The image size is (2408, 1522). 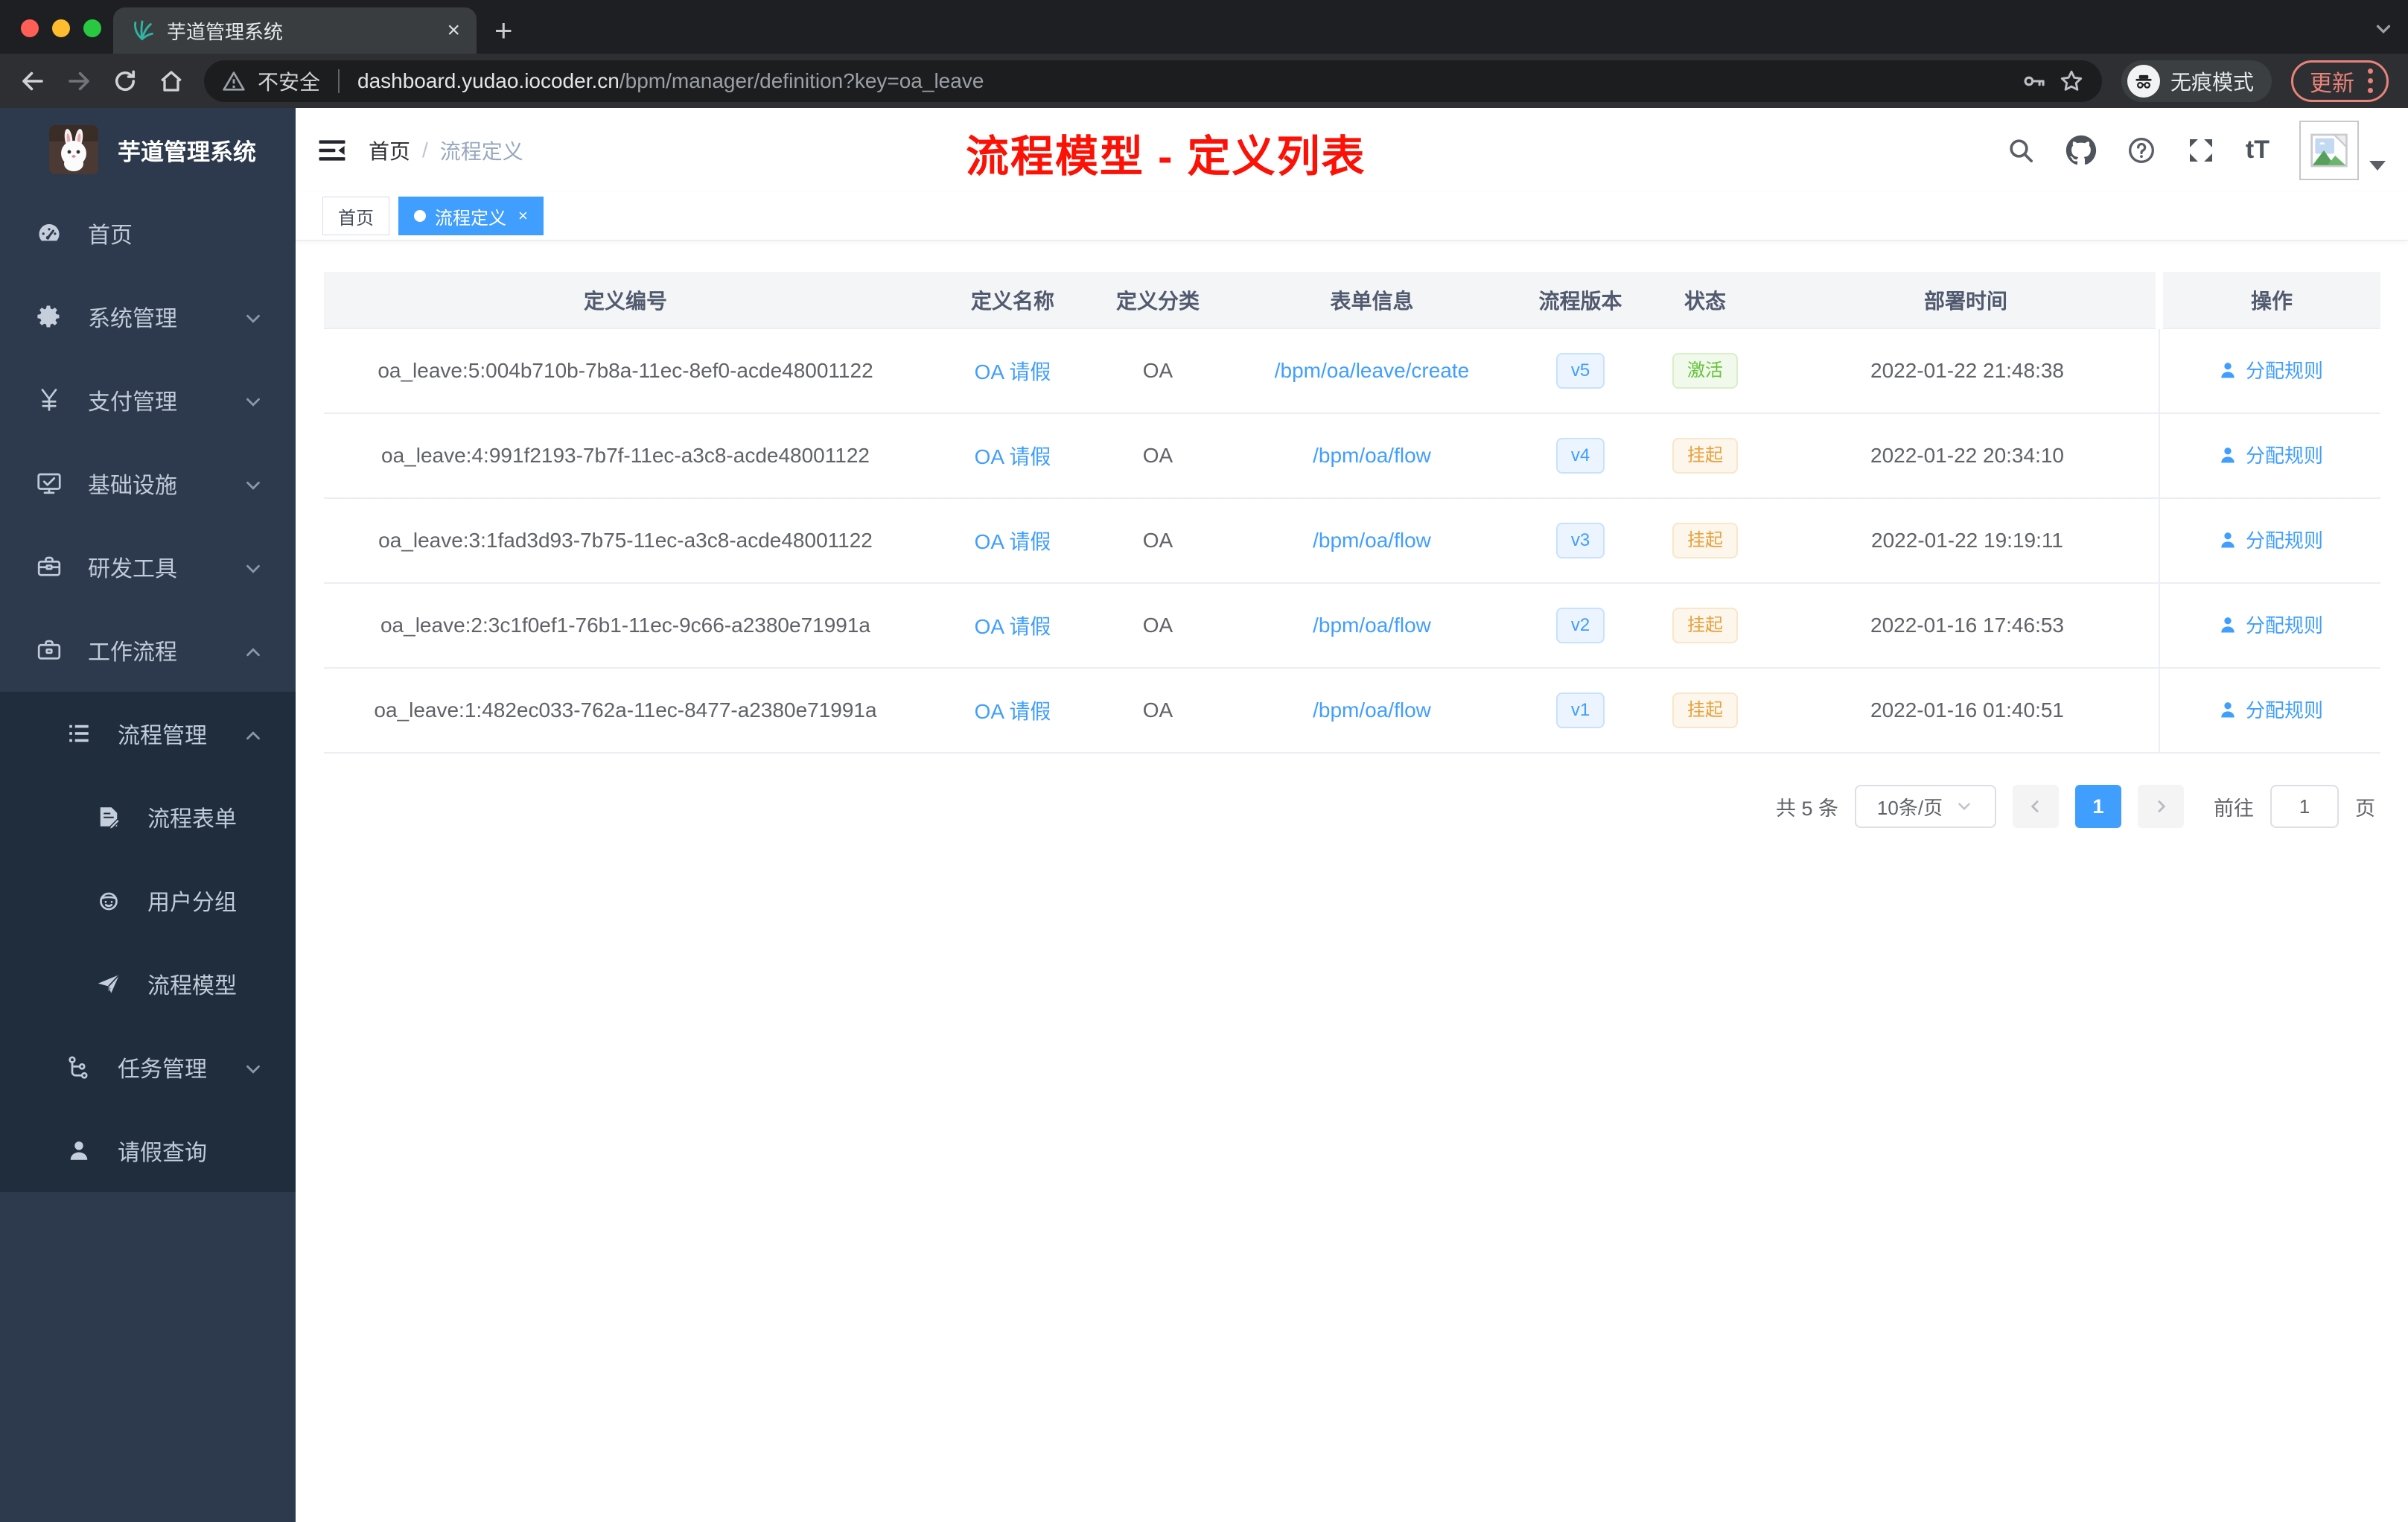 I want to click on back-icon, so click(x=32, y=81).